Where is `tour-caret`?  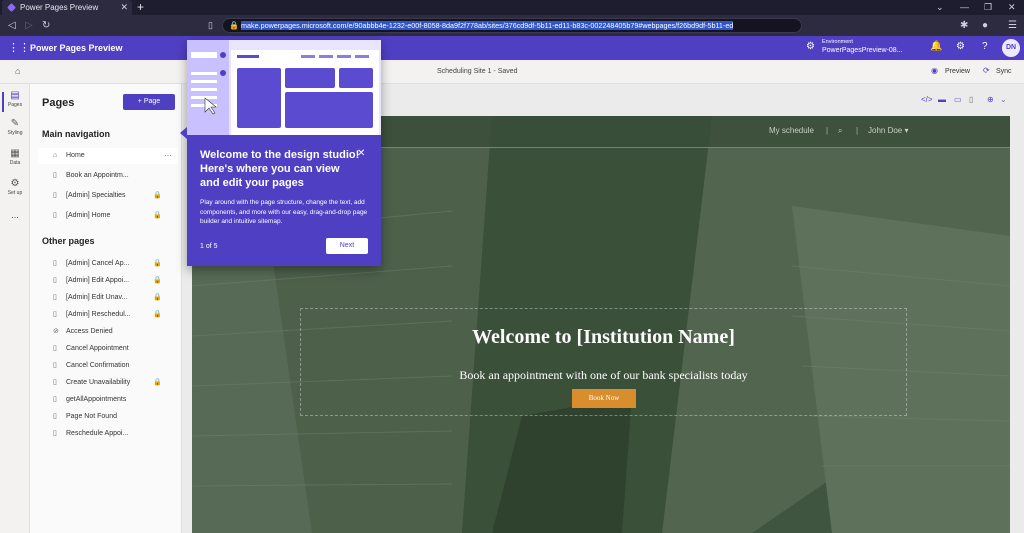 tour-caret is located at coordinates (183, 133).